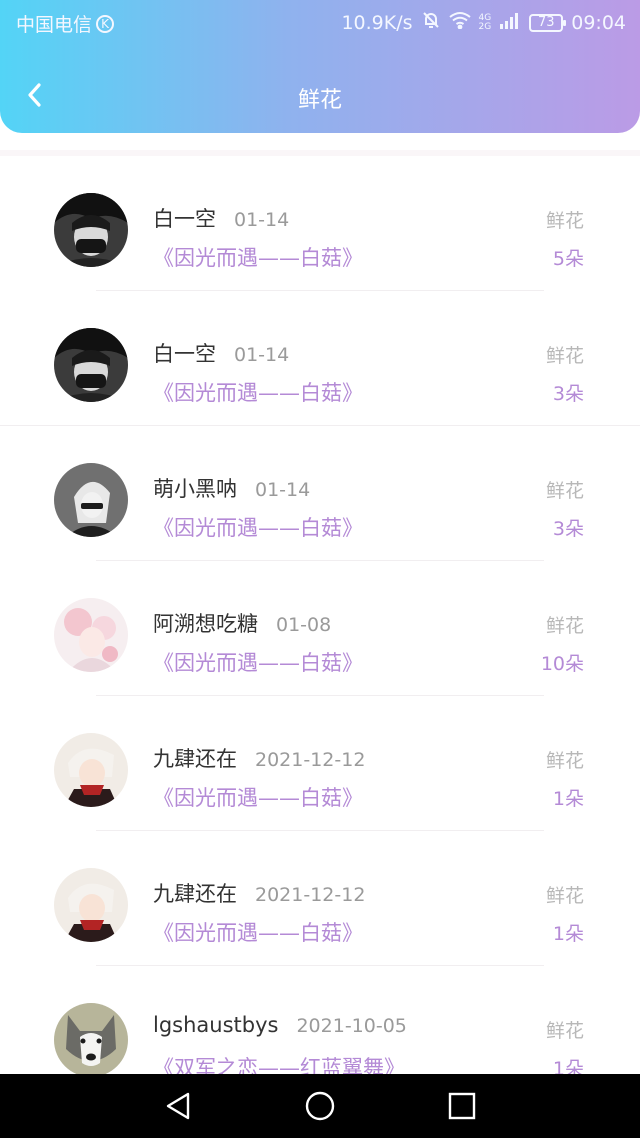 This screenshot has width=640, height=1138. I want to click on battery-icon: 73, so click(548, 22).